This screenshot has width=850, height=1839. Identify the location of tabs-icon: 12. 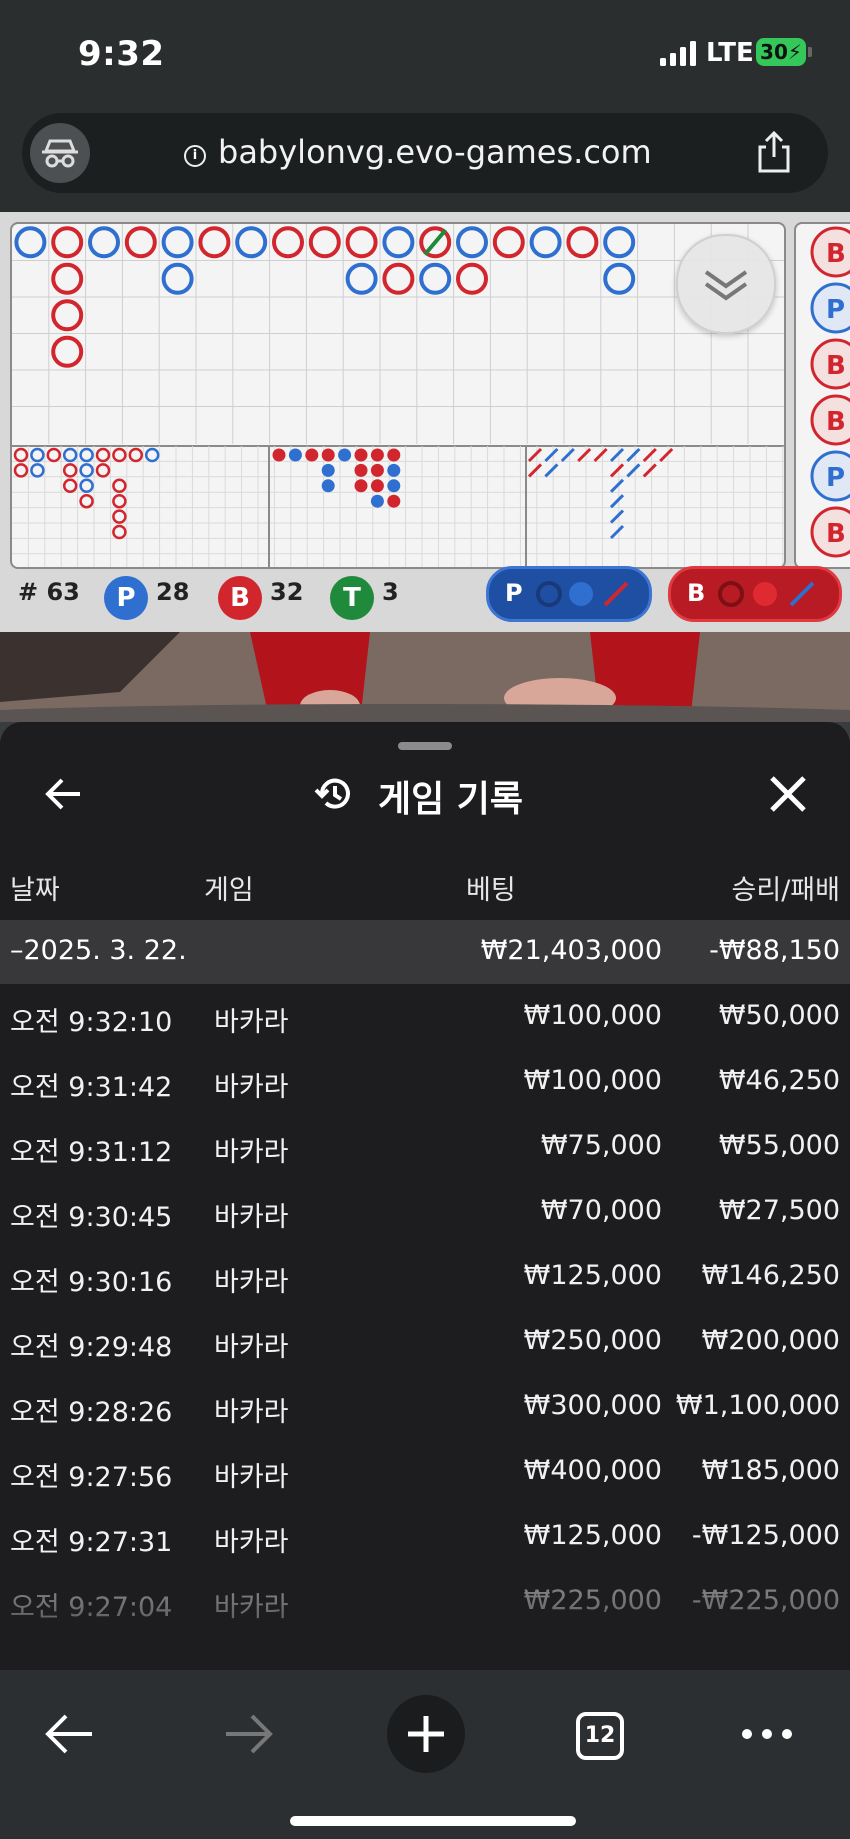
(600, 1736).